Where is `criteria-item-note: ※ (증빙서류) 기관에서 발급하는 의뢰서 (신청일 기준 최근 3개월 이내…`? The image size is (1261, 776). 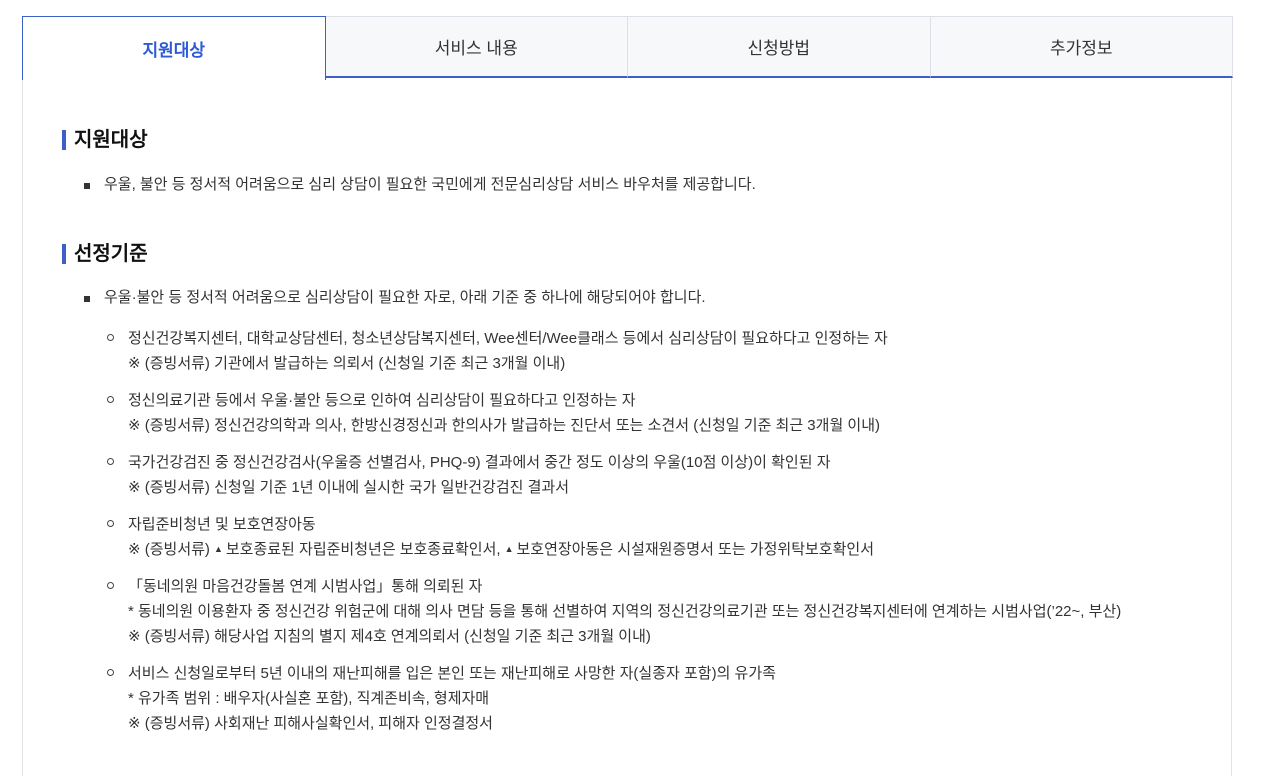 criteria-item-note: ※ (증빙서류) 기관에서 발급하는 의뢰서 (신청일 기준 최근 3개월 이내… is located at coordinates (347, 363).